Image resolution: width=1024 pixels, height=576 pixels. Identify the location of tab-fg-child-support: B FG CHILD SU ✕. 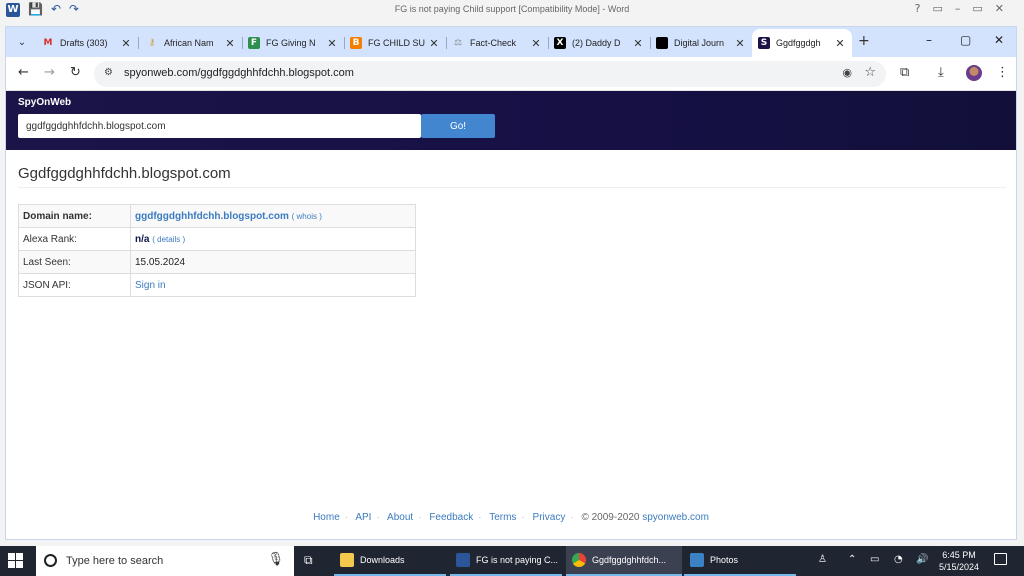
(395, 43).